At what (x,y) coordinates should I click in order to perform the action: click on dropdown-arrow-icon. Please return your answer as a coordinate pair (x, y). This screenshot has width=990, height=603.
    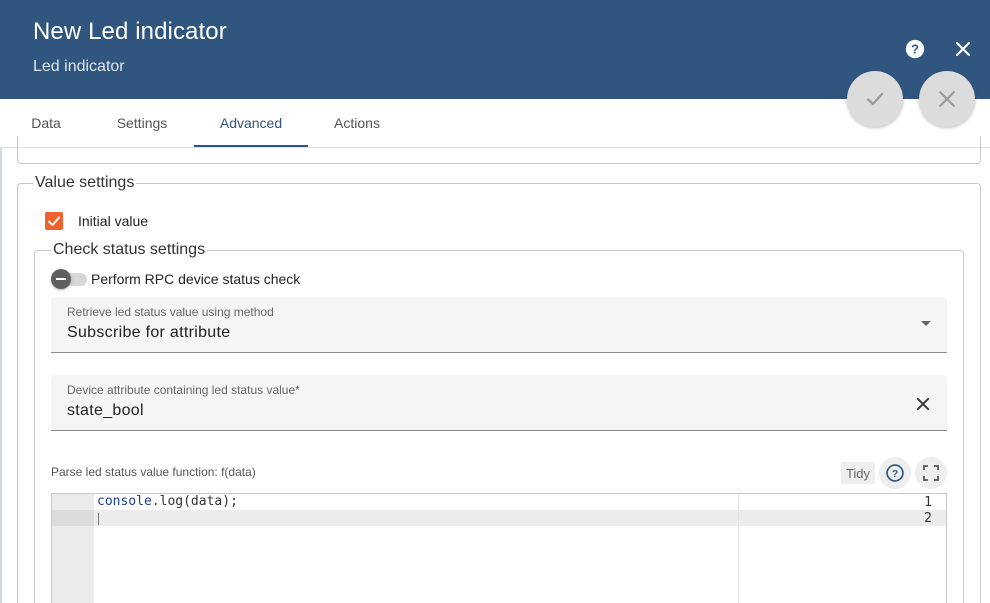
    Looking at the image, I should click on (926, 323).